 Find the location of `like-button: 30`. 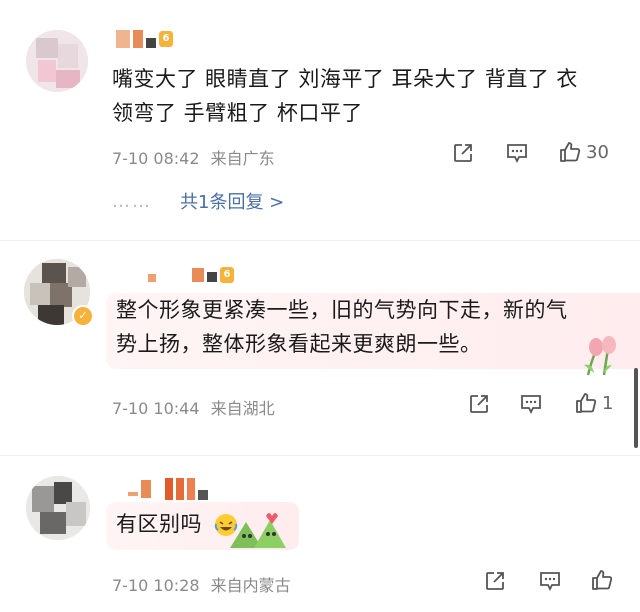

like-button: 30 is located at coordinates (583, 152).